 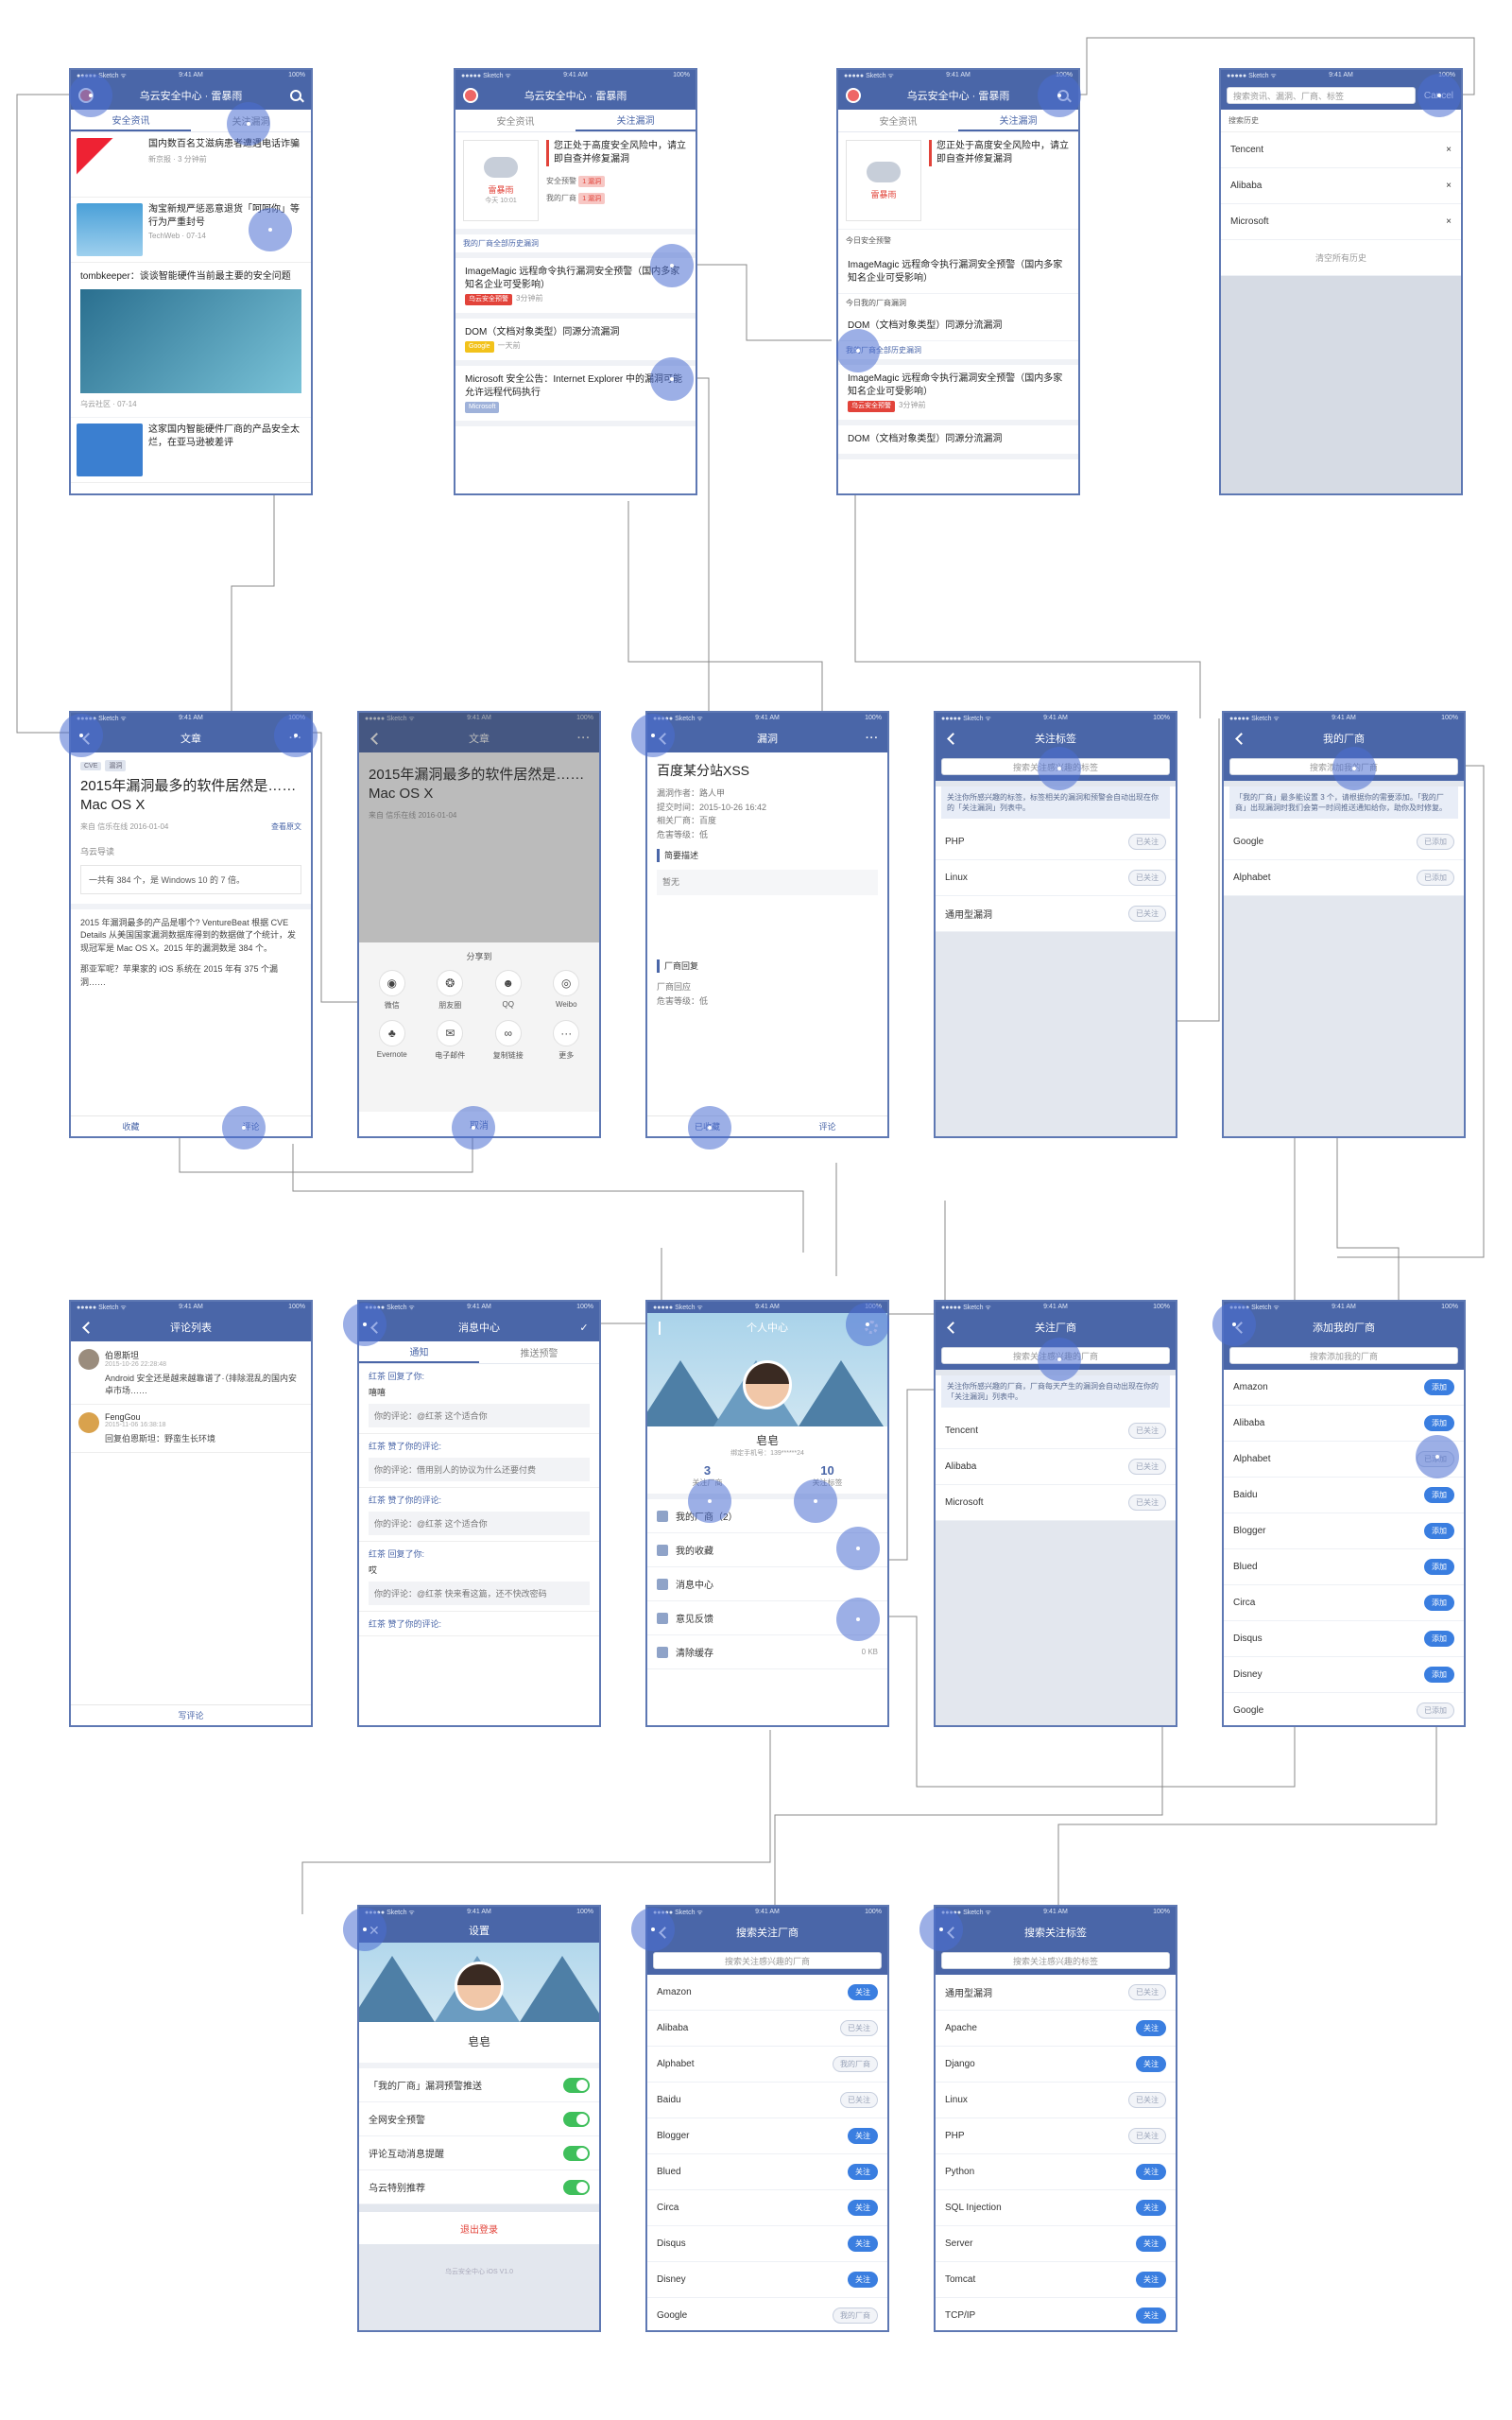 I want to click on logout-button: 退出登录, so click(x=479, y=2228).